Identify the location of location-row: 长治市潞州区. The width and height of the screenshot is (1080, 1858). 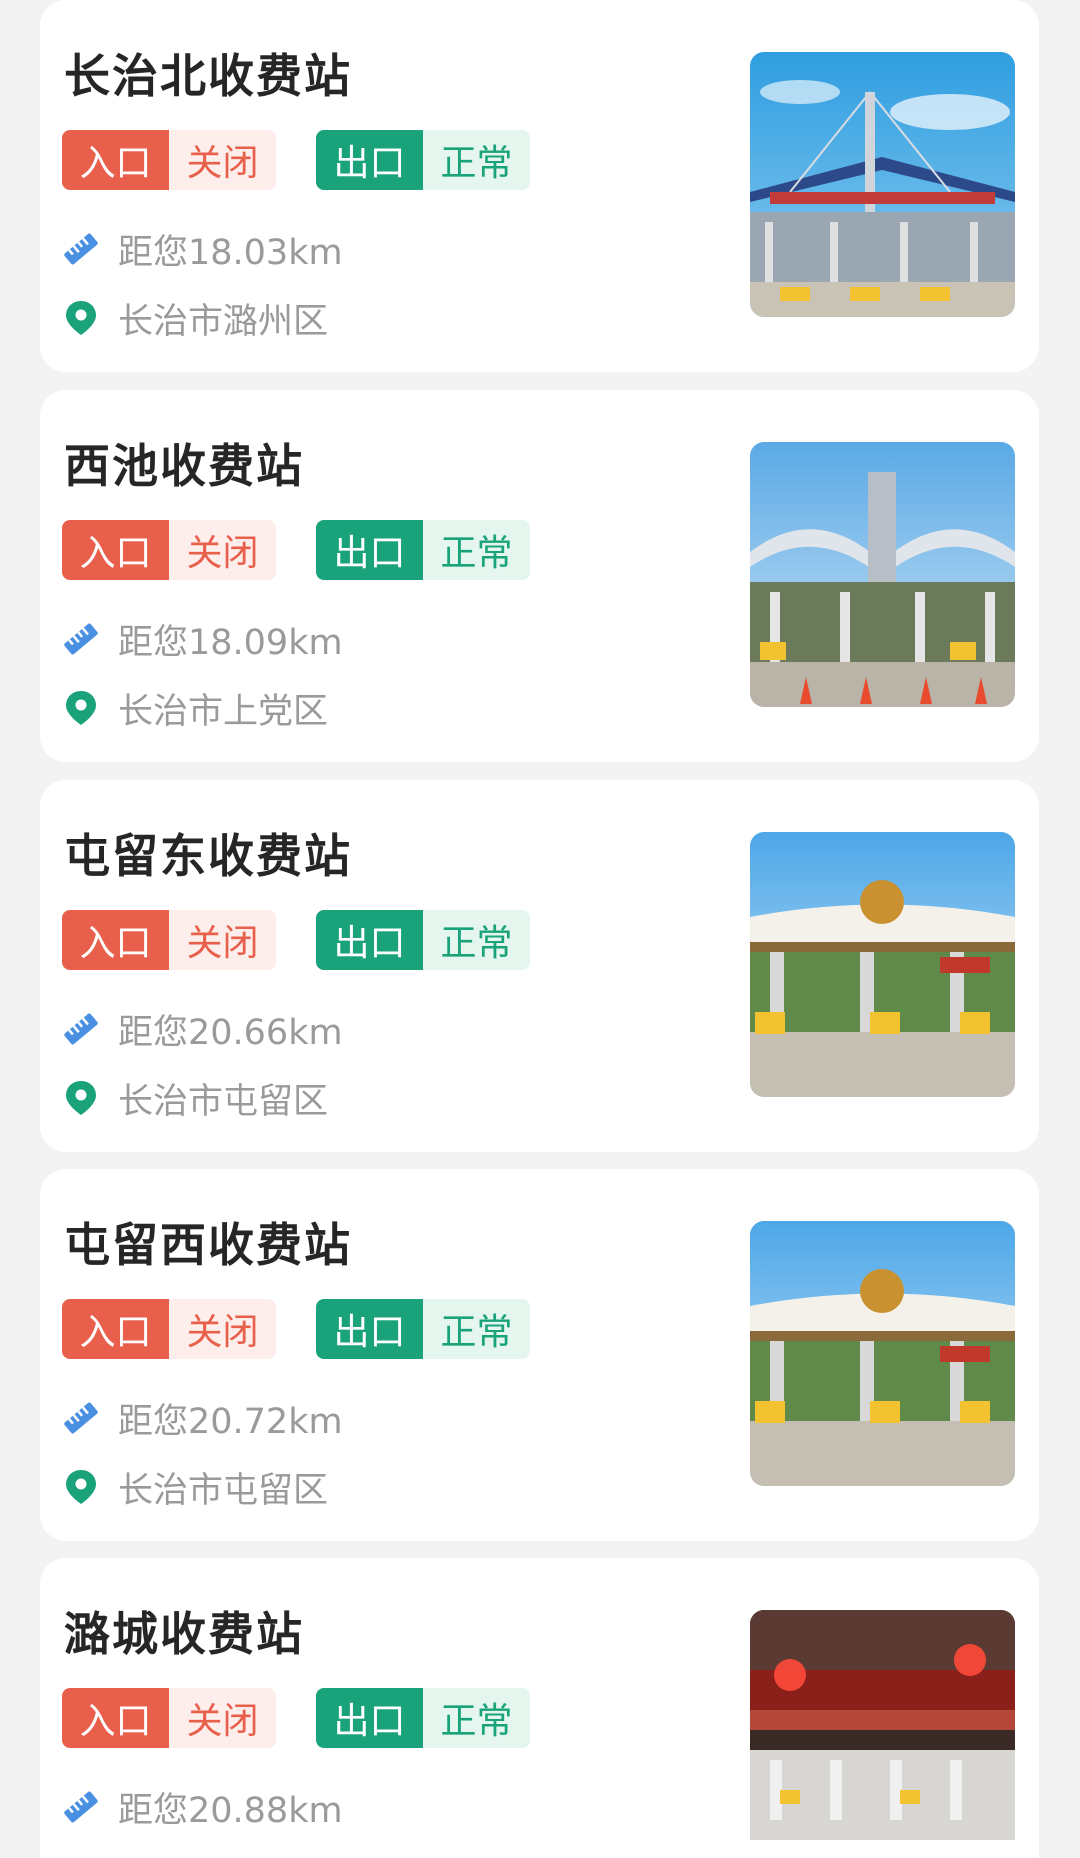
(195, 318).